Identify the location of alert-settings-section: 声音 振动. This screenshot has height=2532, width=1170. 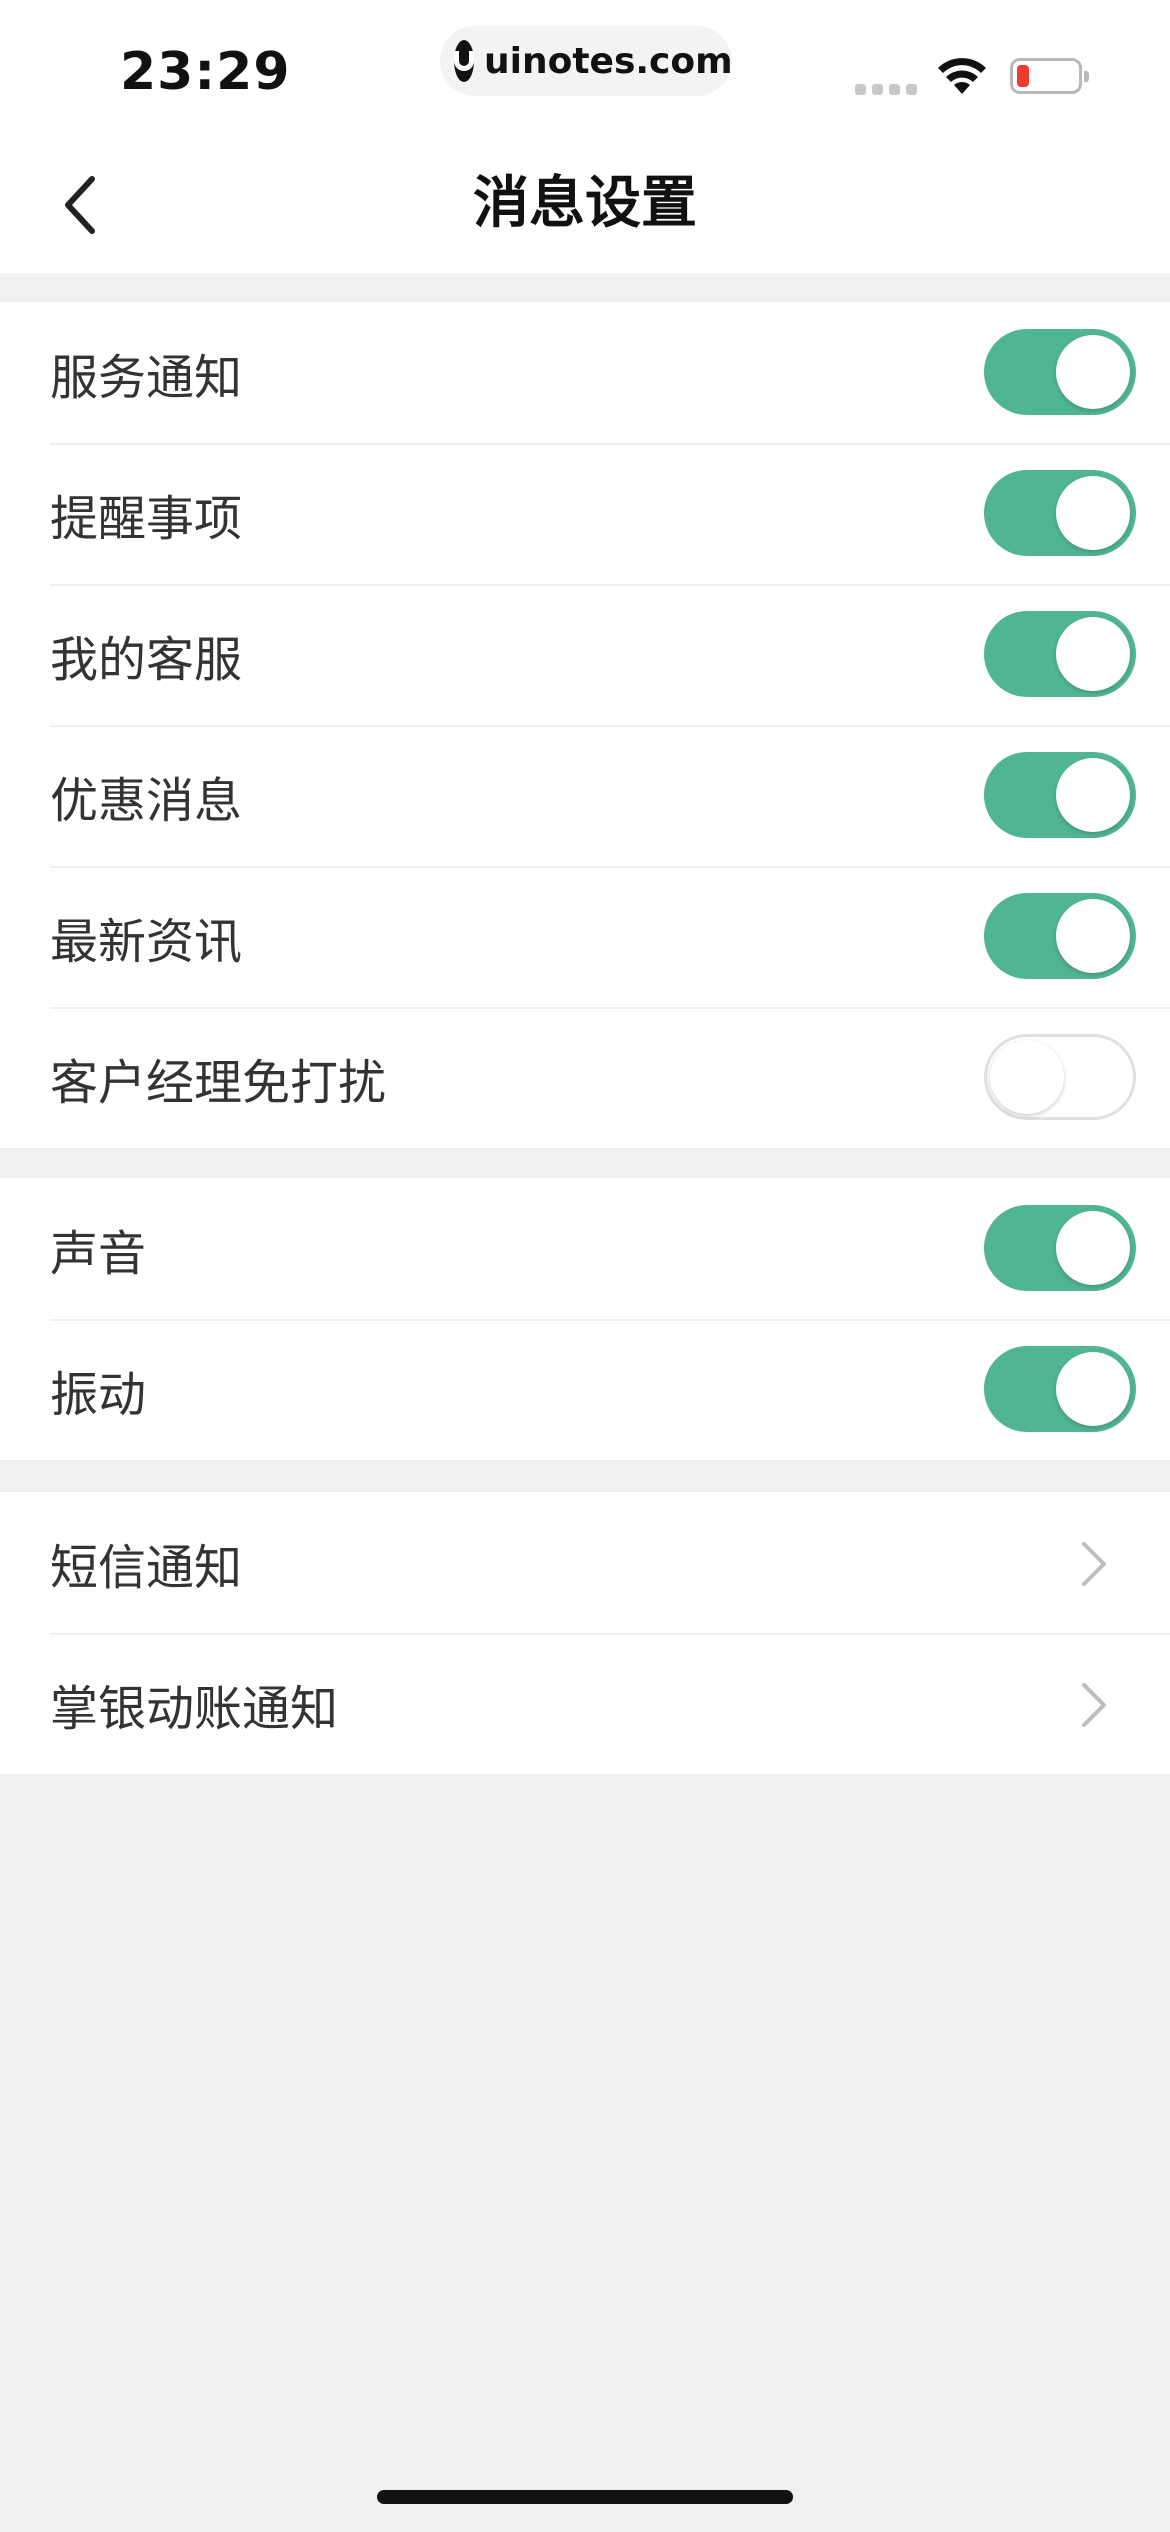
(585, 1319).